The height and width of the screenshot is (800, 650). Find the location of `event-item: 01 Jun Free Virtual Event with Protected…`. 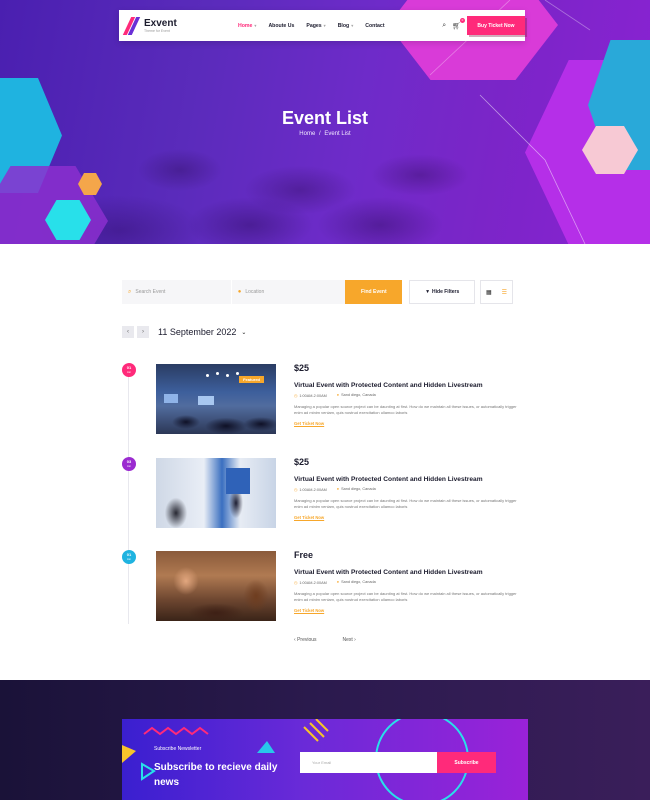

event-item: 01 Jun Free Virtual Event with Protected… is located at coordinates (327, 590).